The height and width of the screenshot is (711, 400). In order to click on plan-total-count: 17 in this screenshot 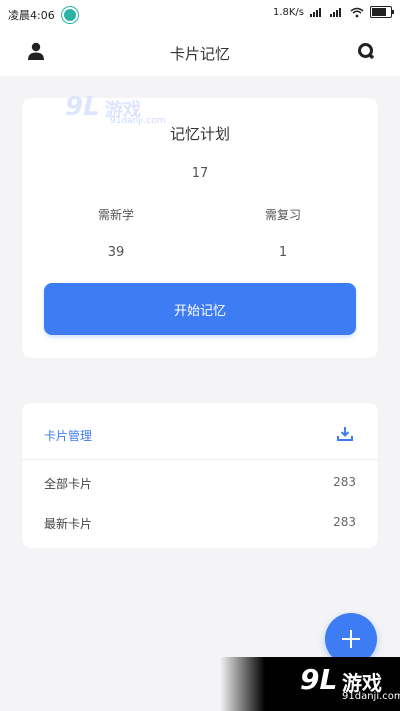, I will do `click(200, 173)`.